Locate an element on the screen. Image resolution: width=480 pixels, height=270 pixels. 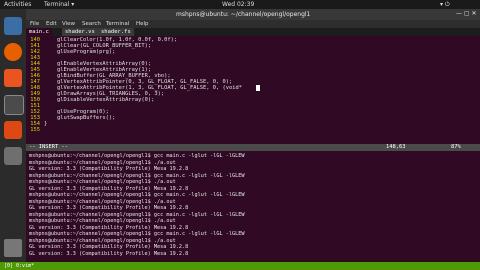
text-editor-icon is located at coordinates (13, 156).